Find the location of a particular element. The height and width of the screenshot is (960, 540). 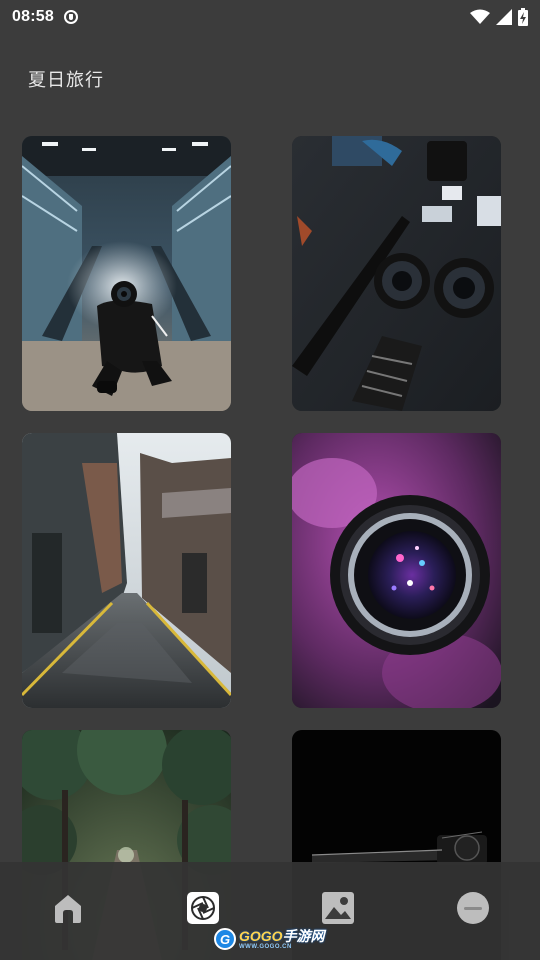

aperture-icon is located at coordinates (202, 908).